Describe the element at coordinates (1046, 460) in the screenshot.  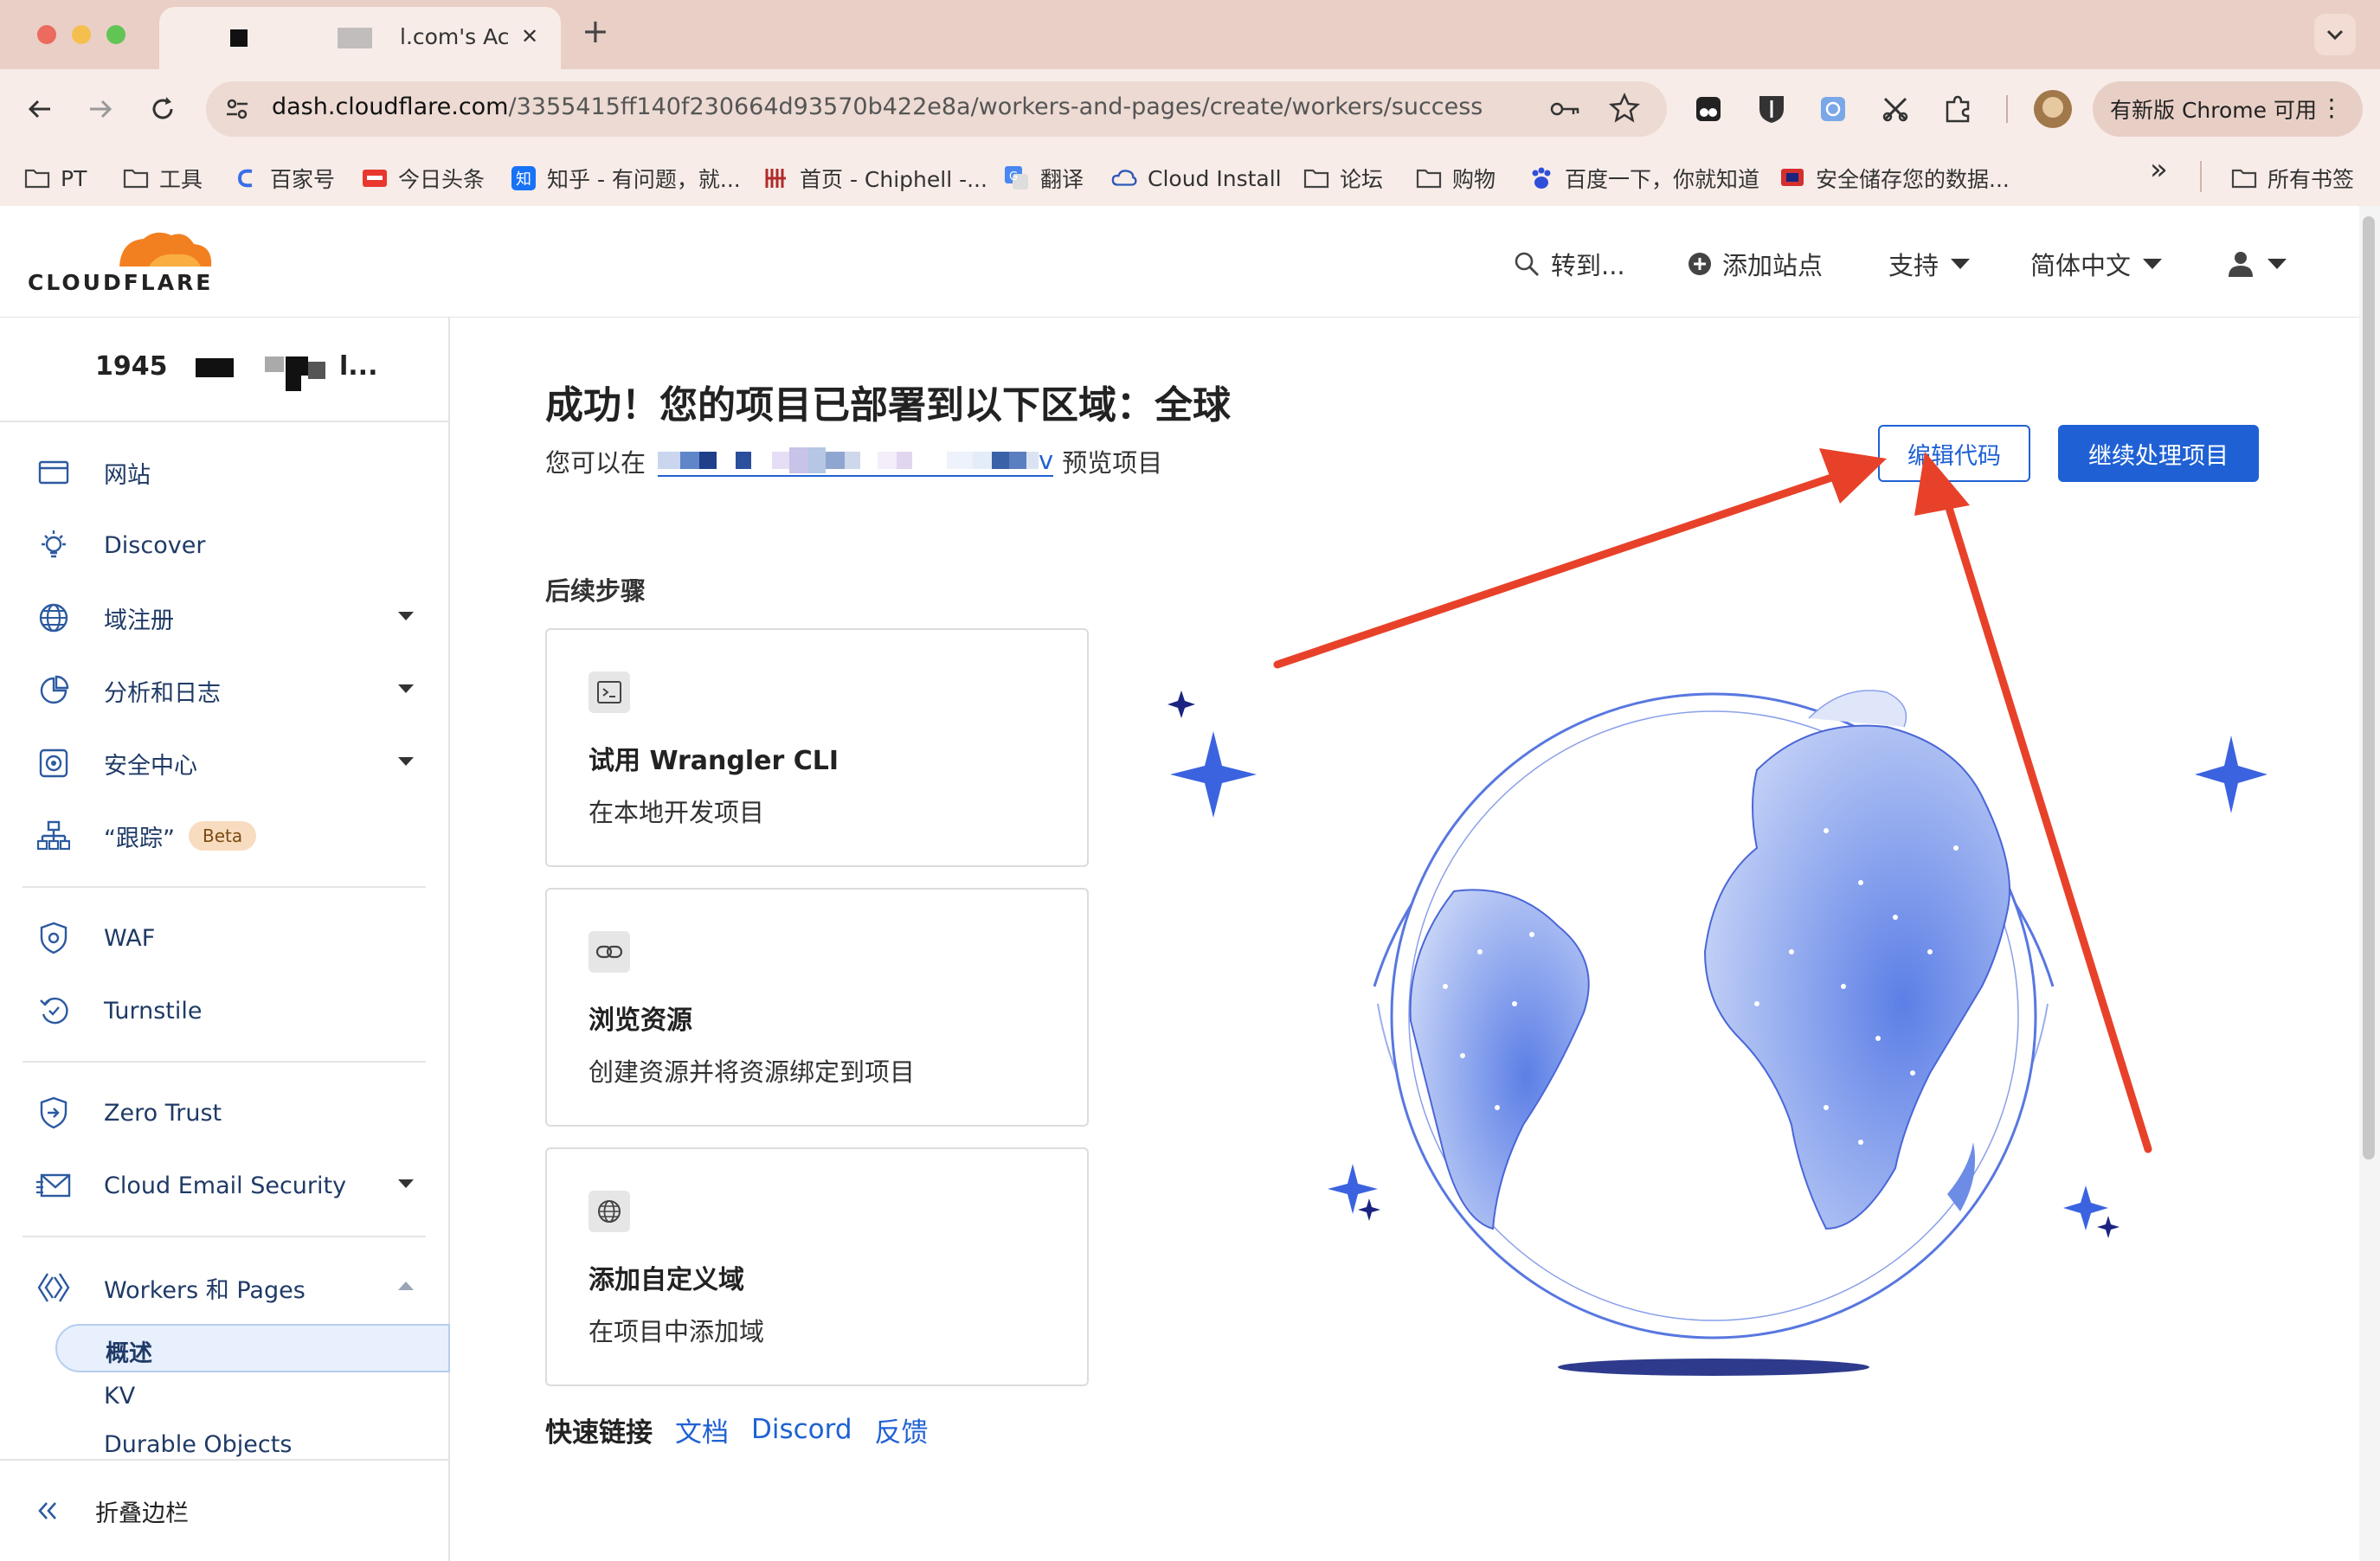
I see `preview-url-tail: v` at that location.